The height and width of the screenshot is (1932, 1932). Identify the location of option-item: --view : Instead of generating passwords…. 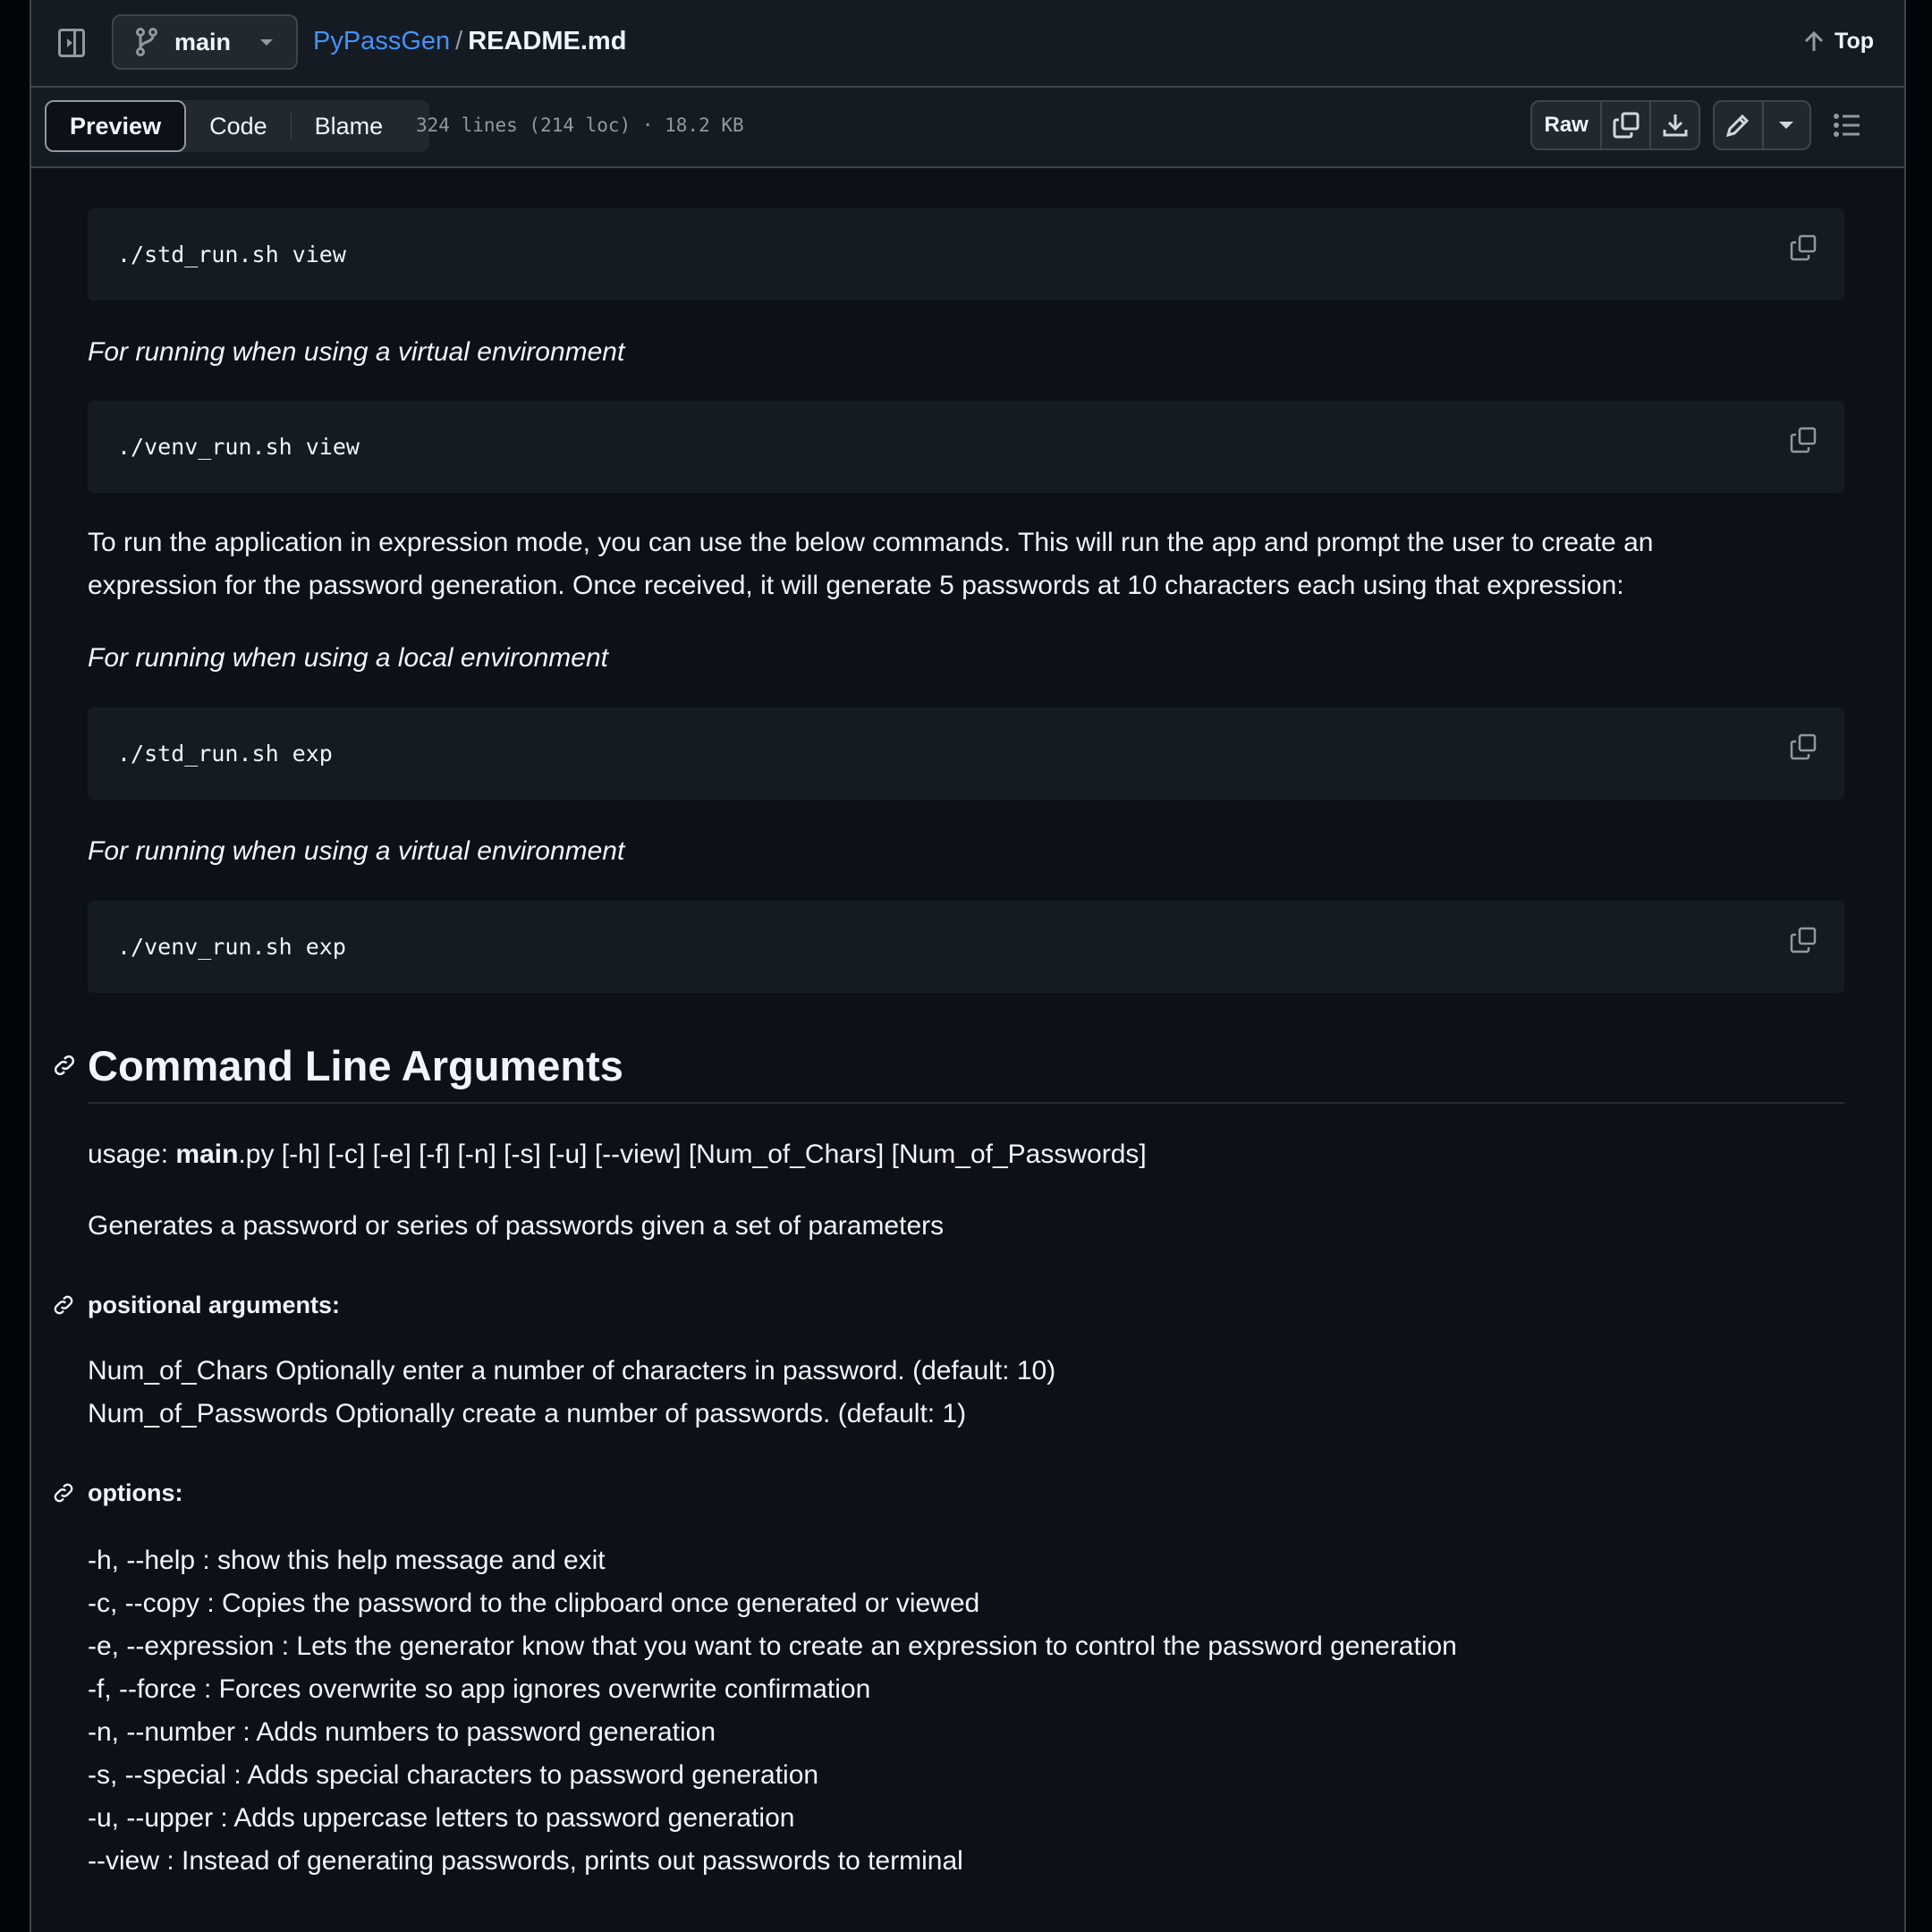
(525, 1861).